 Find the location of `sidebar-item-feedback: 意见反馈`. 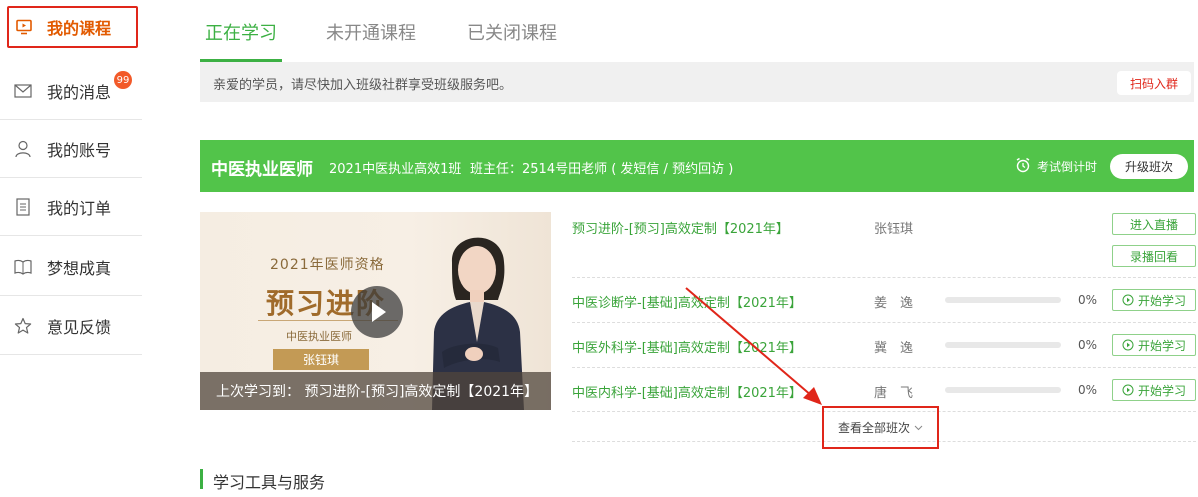

sidebar-item-feedback: 意见反馈 is located at coordinates (71, 326).